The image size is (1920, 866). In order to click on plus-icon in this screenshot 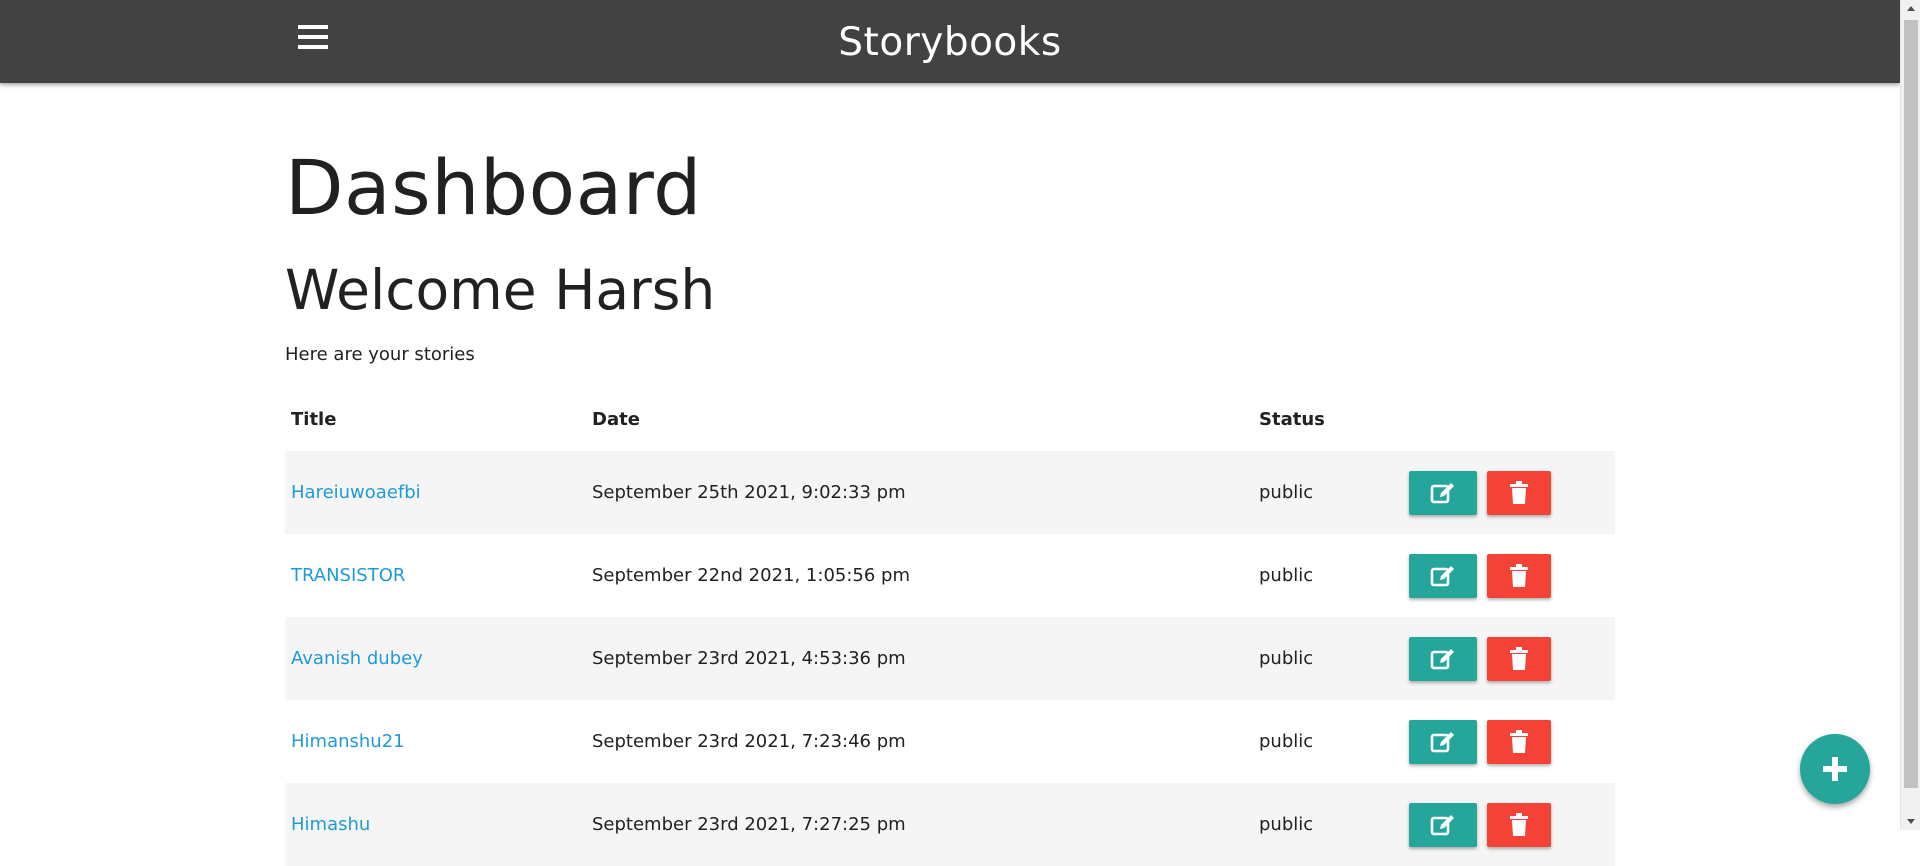, I will do `click(1835, 769)`.